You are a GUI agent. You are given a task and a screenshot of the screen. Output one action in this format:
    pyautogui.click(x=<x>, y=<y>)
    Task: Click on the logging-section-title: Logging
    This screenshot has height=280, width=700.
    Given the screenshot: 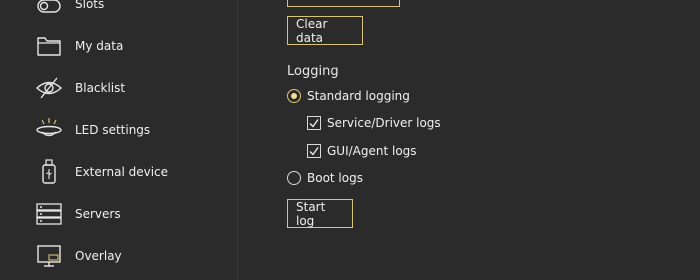 What is the action you would take?
    pyautogui.click(x=313, y=71)
    